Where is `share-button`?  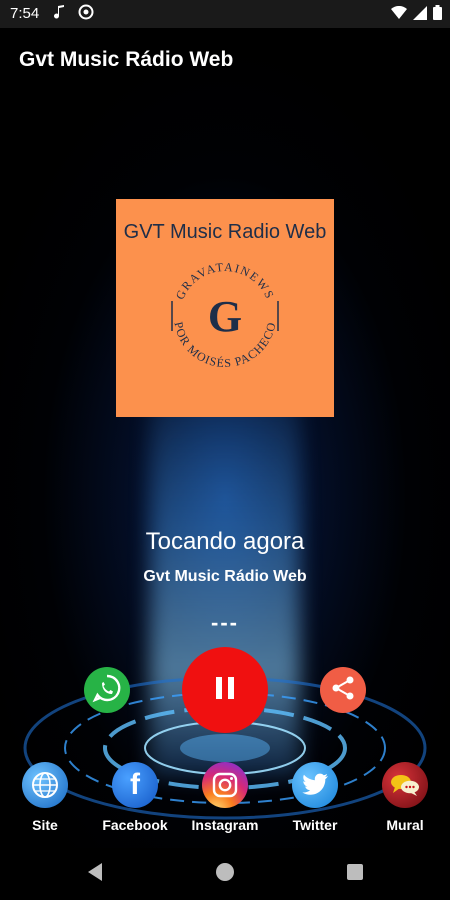 share-button is located at coordinates (343, 690).